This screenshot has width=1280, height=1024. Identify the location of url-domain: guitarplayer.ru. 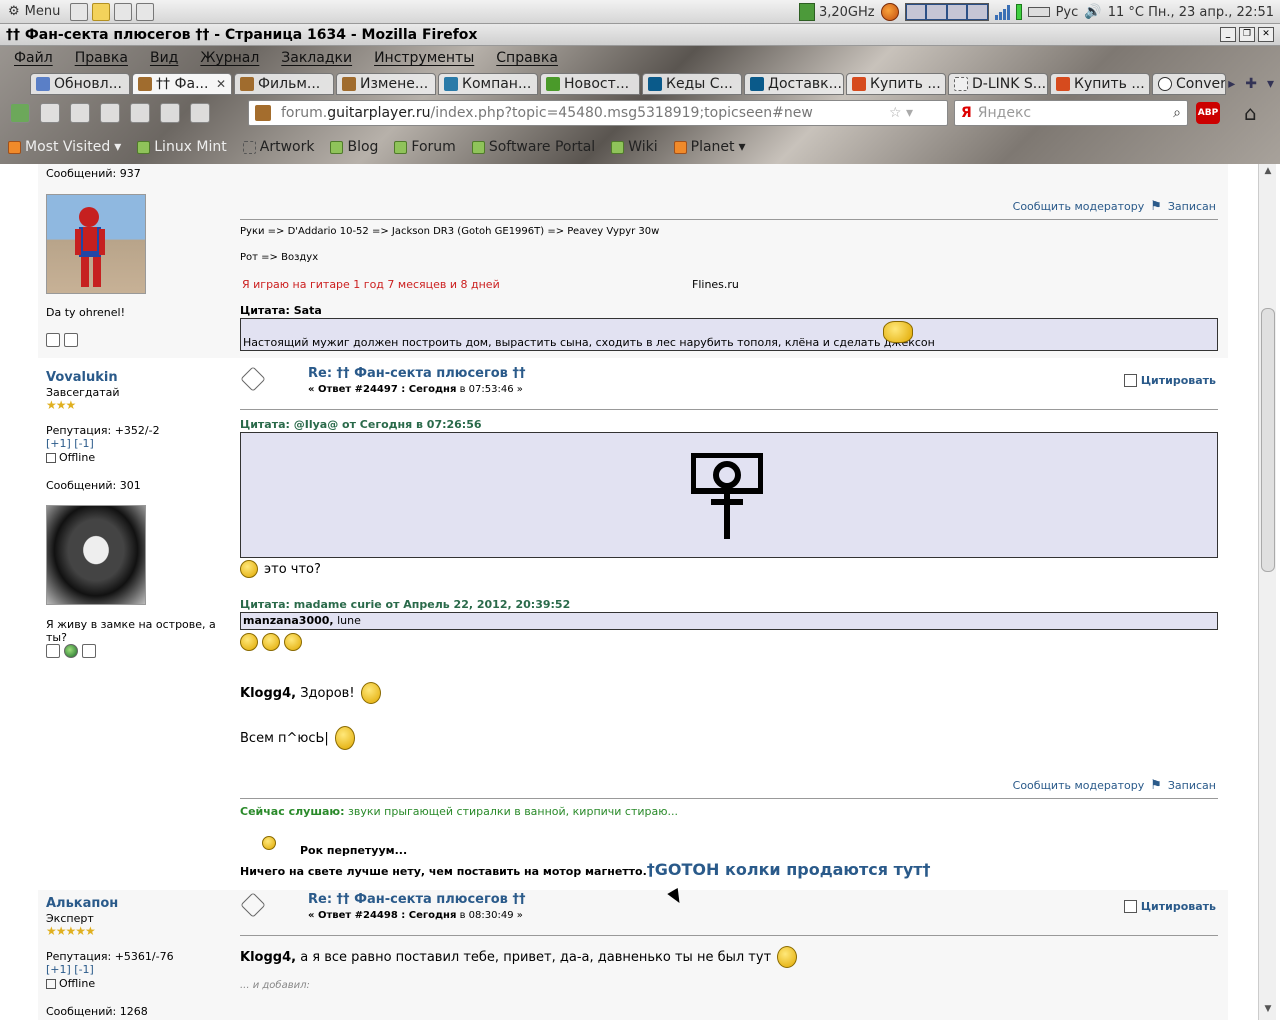
(379, 113).